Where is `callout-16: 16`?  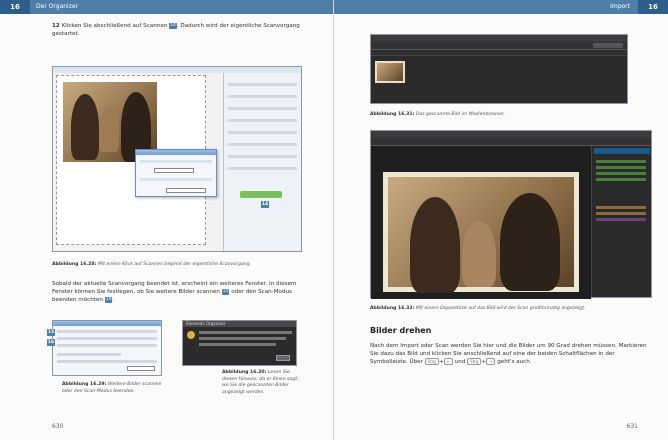
callout-16: 16 is located at coordinates (51, 342).